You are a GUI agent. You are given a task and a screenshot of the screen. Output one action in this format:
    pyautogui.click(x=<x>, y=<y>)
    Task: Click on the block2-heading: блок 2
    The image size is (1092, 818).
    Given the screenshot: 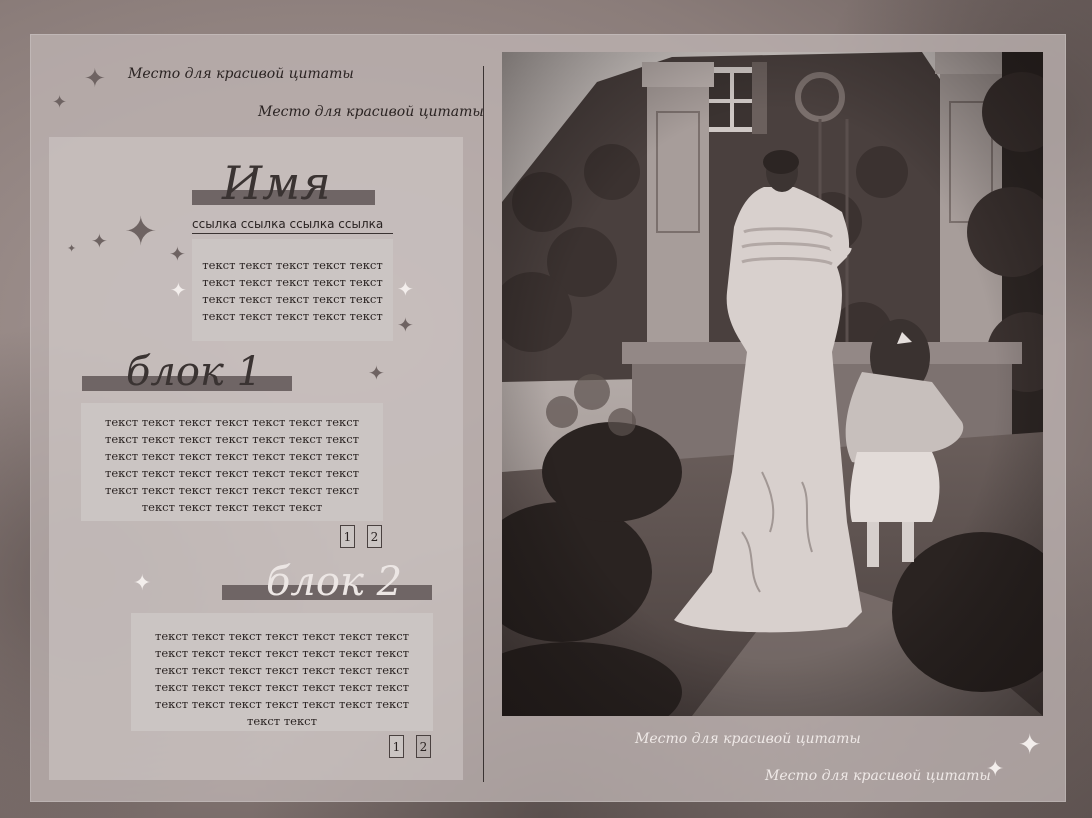 What is the action you would take?
    pyautogui.click(x=334, y=582)
    